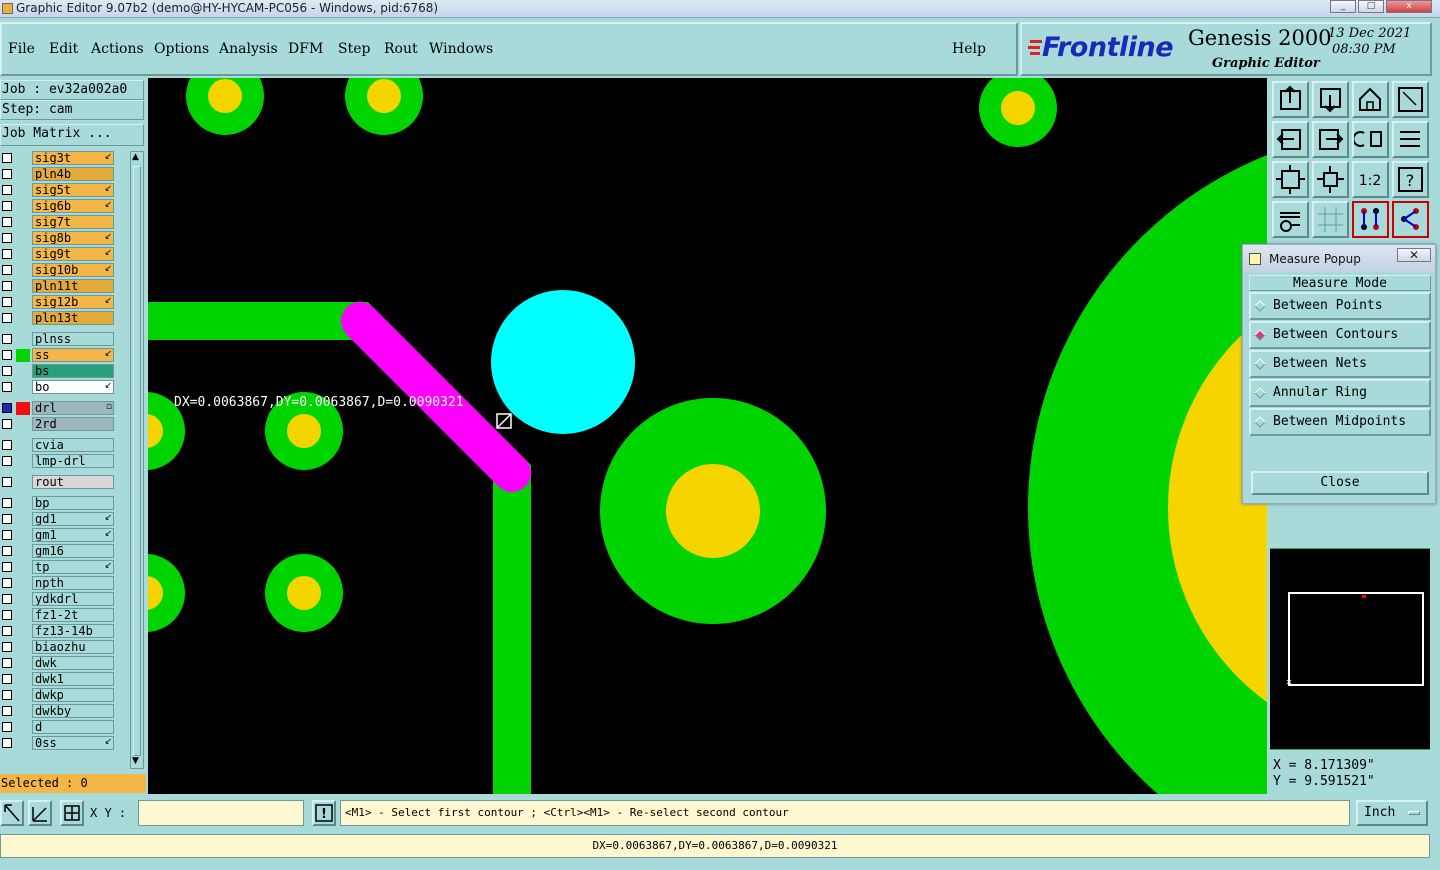  Describe the element at coordinates (59, 647) in the screenshot. I see `layer-row-biaozhu: biaozhu` at that location.